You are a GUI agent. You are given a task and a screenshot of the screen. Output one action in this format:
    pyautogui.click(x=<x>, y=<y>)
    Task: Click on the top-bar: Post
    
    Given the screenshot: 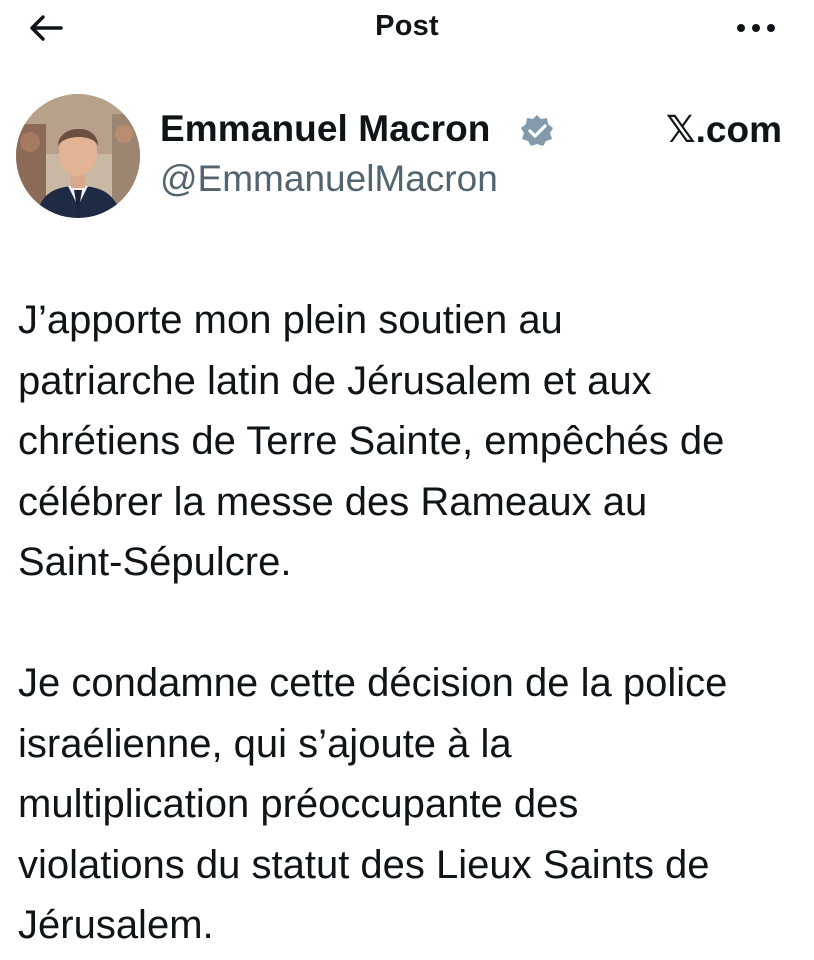 What is the action you would take?
    pyautogui.click(x=407, y=30)
    